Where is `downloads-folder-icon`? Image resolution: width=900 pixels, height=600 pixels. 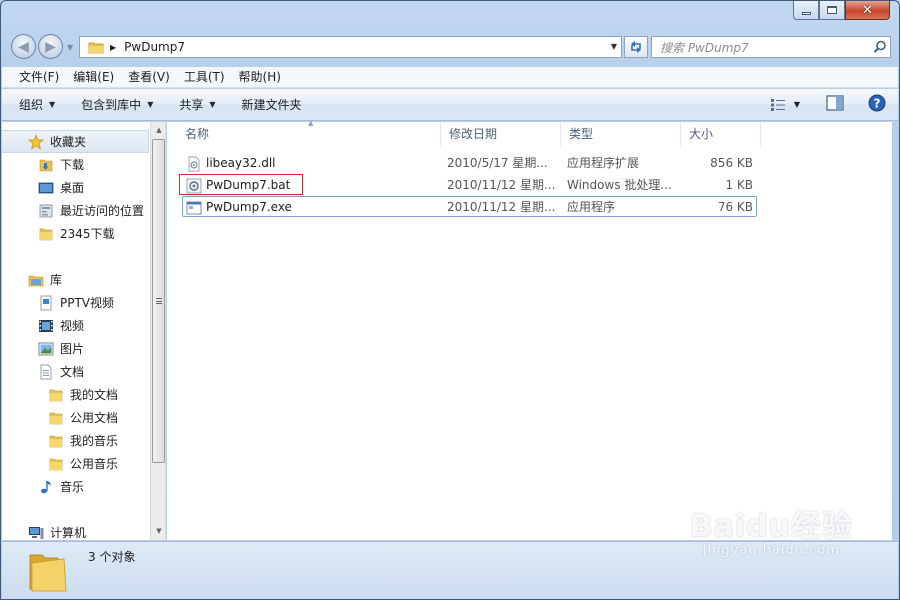 downloads-folder-icon is located at coordinates (46, 165).